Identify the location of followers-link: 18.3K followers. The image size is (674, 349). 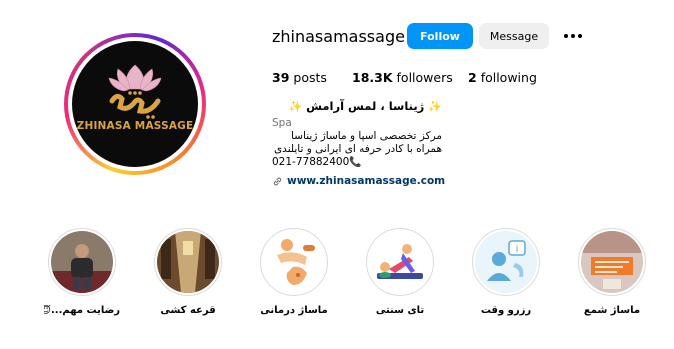
(402, 77).